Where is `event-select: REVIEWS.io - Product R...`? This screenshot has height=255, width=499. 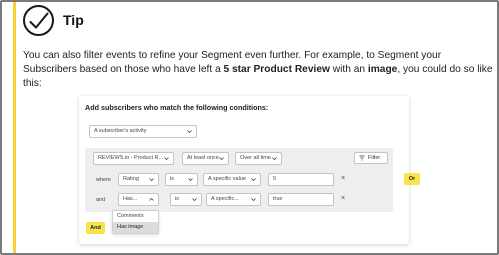
event-select: REVIEWS.io - Product R... is located at coordinates (133, 158).